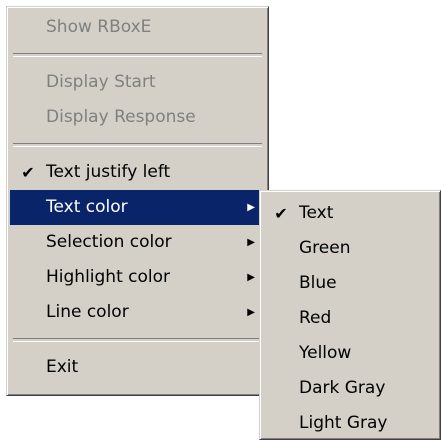 This screenshot has height=440, width=441. What do you see at coordinates (342, 388) in the screenshot?
I see `submenu-item-label: Dark Gray` at bounding box center [342, 388].